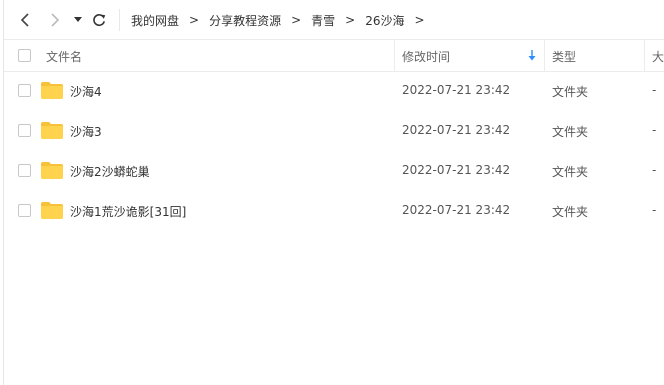 Image resolution: width=664 pixels, height=385 pixels. What do you see at coordinates (334, 55) in the screenshot?
I see `table-header: 文件名 修改时间 类型 大` at bounding box center [334, 55].